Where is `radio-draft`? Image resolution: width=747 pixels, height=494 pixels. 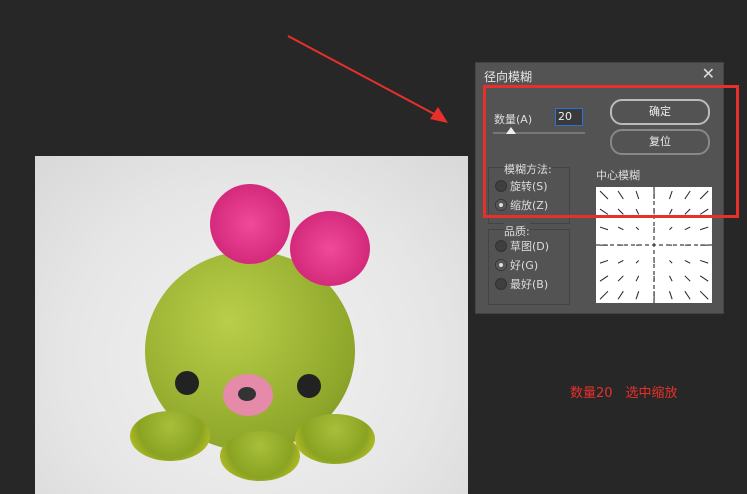
radio-draft is located at coordinates (501, 246).